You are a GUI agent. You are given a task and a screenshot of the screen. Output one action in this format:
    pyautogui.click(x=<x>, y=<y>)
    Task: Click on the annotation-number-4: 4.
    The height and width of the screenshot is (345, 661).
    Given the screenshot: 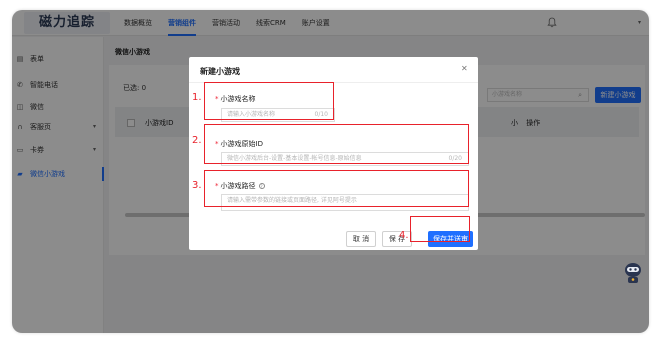 What is the action you would take?
    pyautogui.click(x=404, y=235)
    